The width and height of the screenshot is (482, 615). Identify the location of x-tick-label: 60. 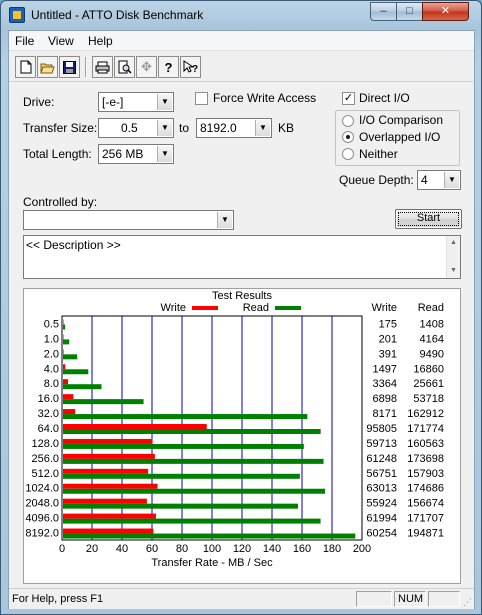
(152, 549).